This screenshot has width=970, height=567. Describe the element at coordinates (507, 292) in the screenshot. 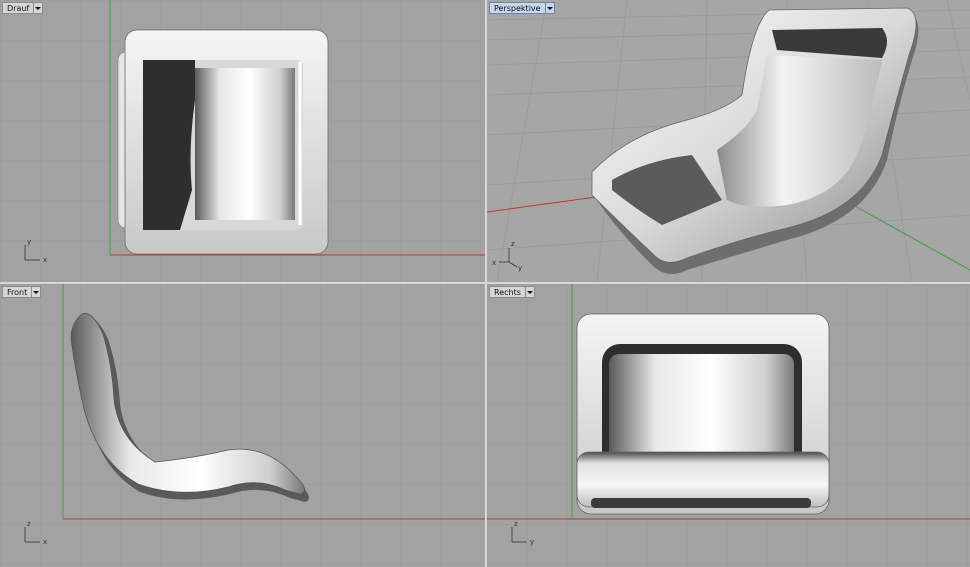

I see `viewport-name: Rechts` at that location.